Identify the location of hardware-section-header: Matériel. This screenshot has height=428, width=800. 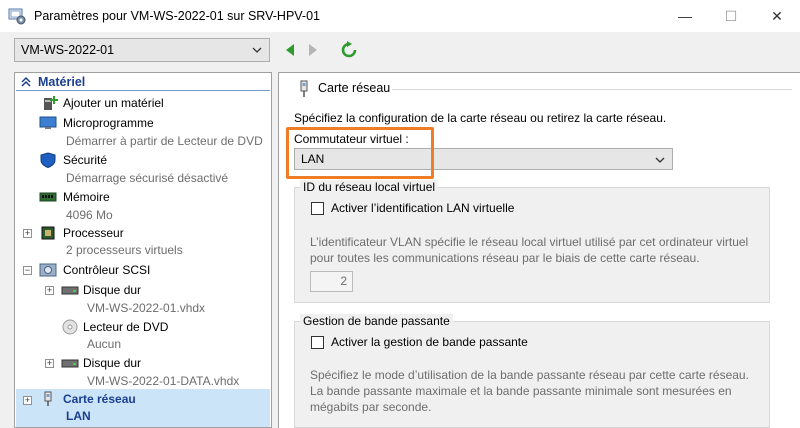
(143, 82).